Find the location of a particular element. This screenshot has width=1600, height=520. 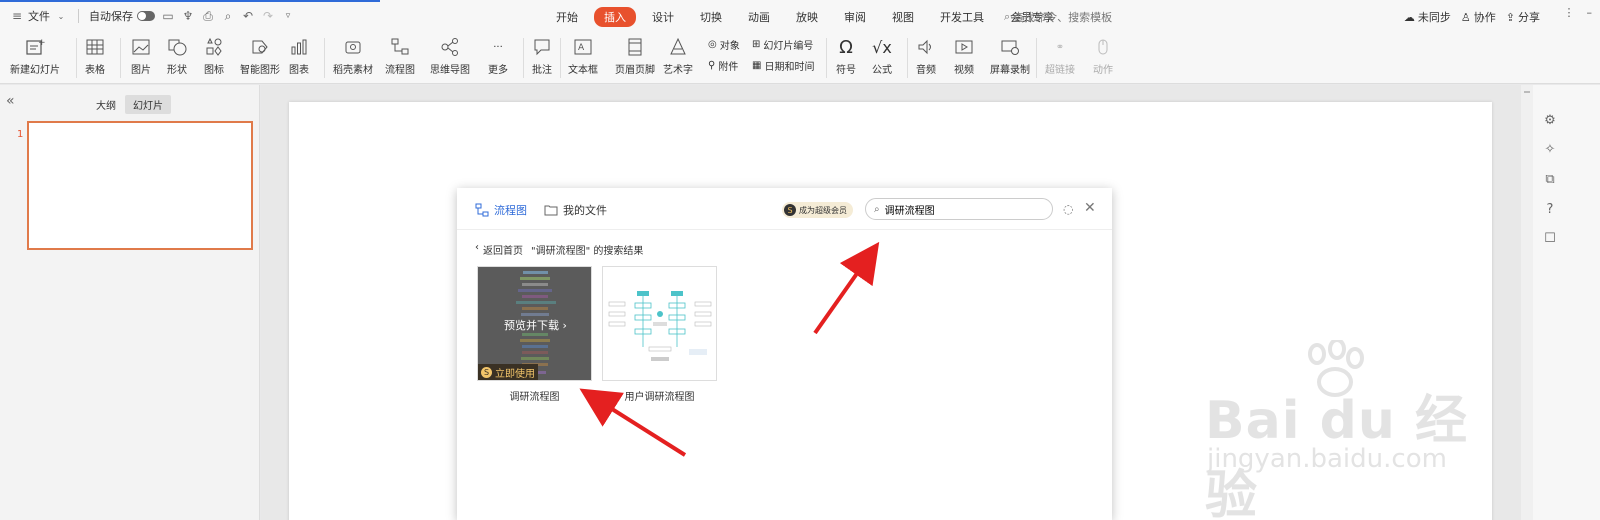

pin-icon: ✧ is located at coordinates (1550, 149).